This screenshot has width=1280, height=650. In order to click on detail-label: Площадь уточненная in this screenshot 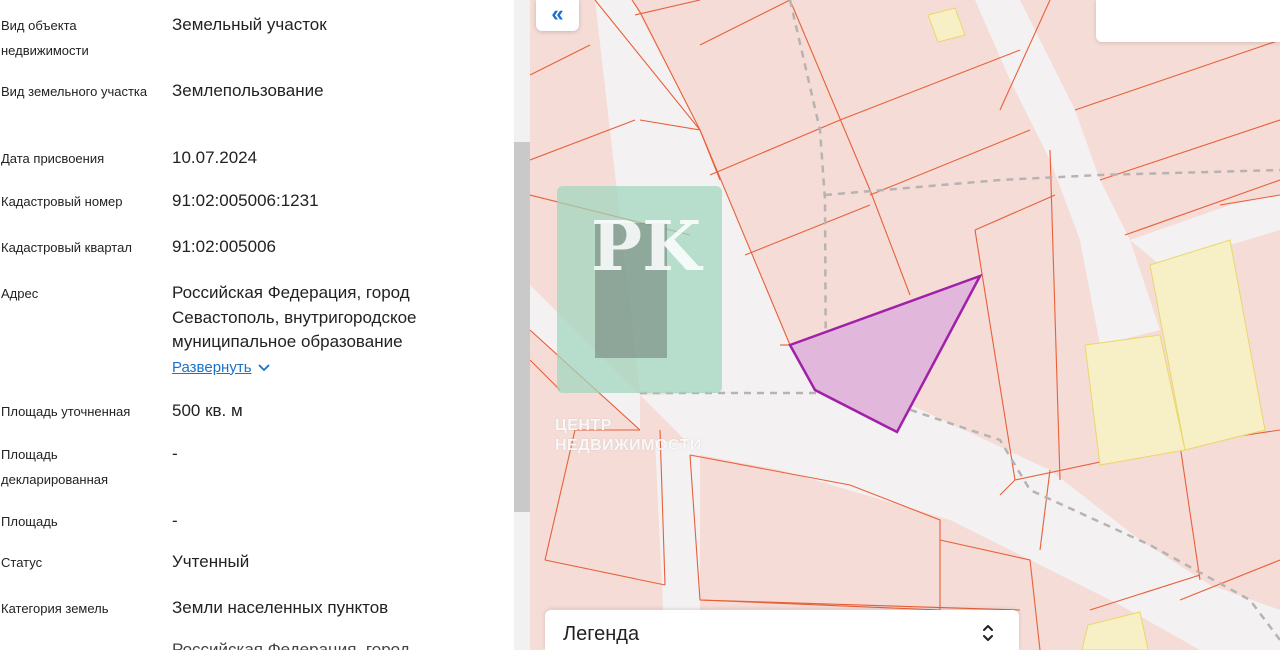, I will do `click(66, 411)`.